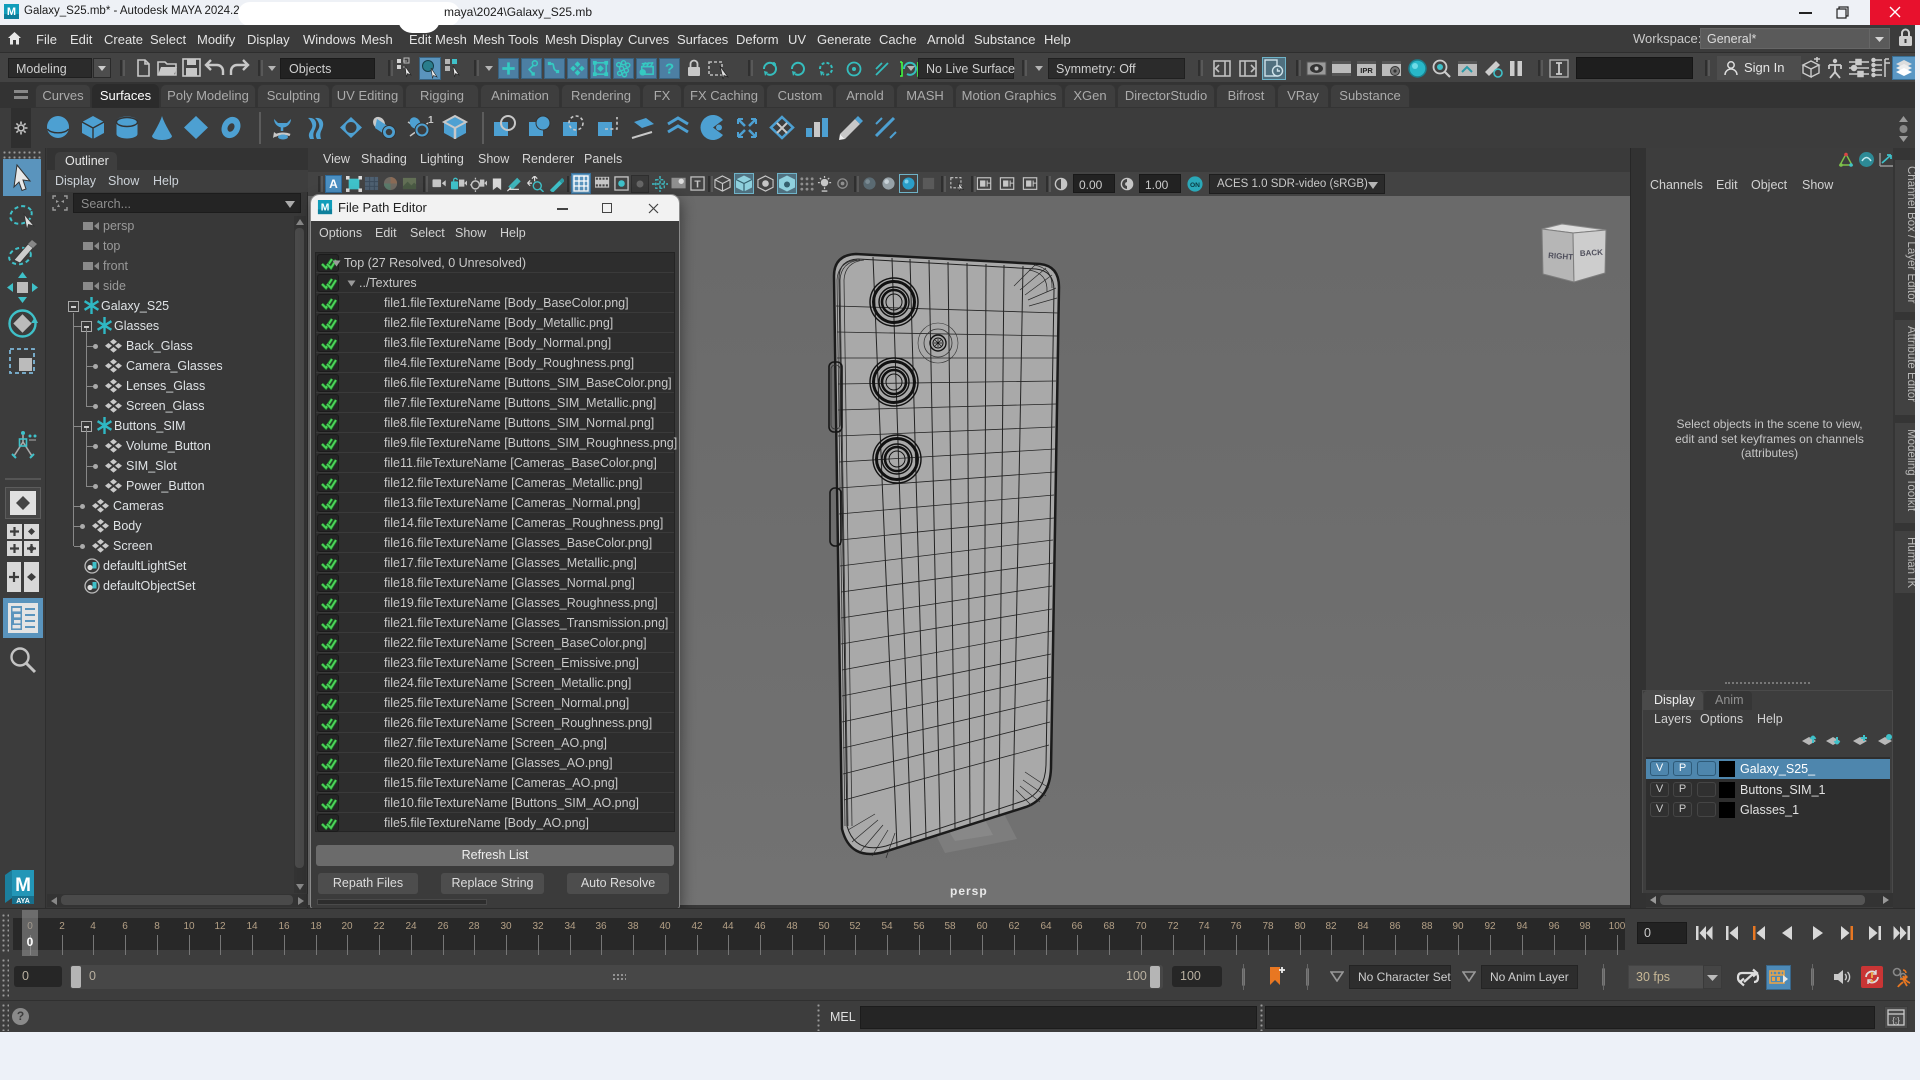  Describe the element at coordinates (1592, 253) in the screenshot. I see `svg-text: BACK` at that location.